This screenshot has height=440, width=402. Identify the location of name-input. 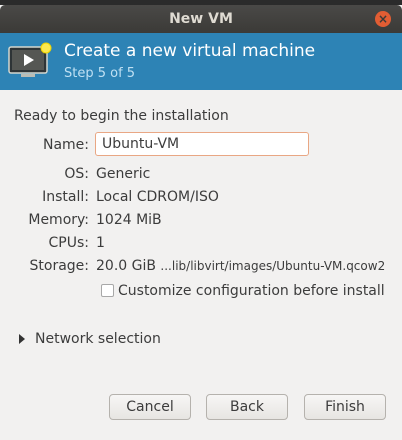
(202, 144).